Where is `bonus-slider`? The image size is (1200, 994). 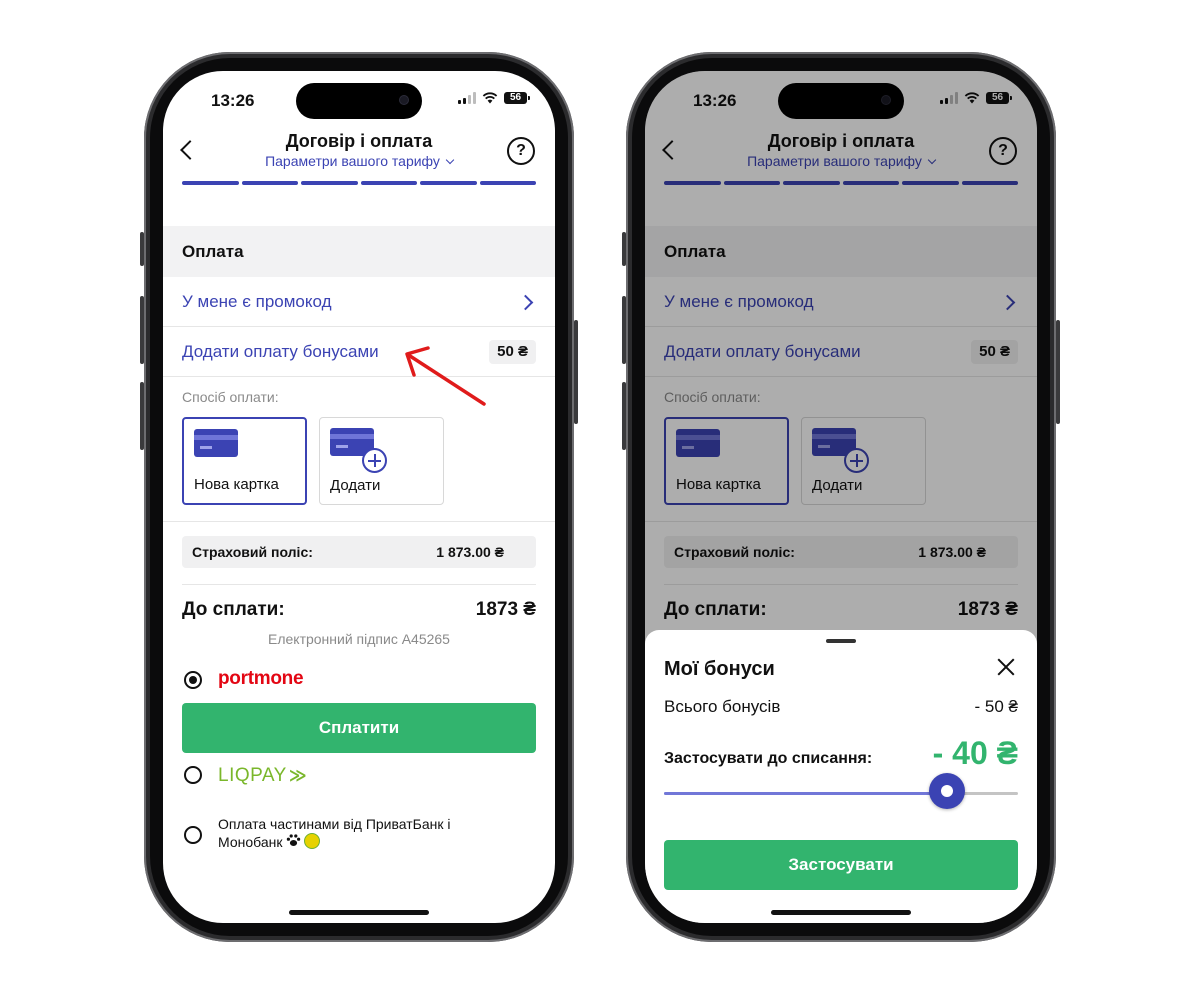
bonus-slider is located at coordinates (841, 791).